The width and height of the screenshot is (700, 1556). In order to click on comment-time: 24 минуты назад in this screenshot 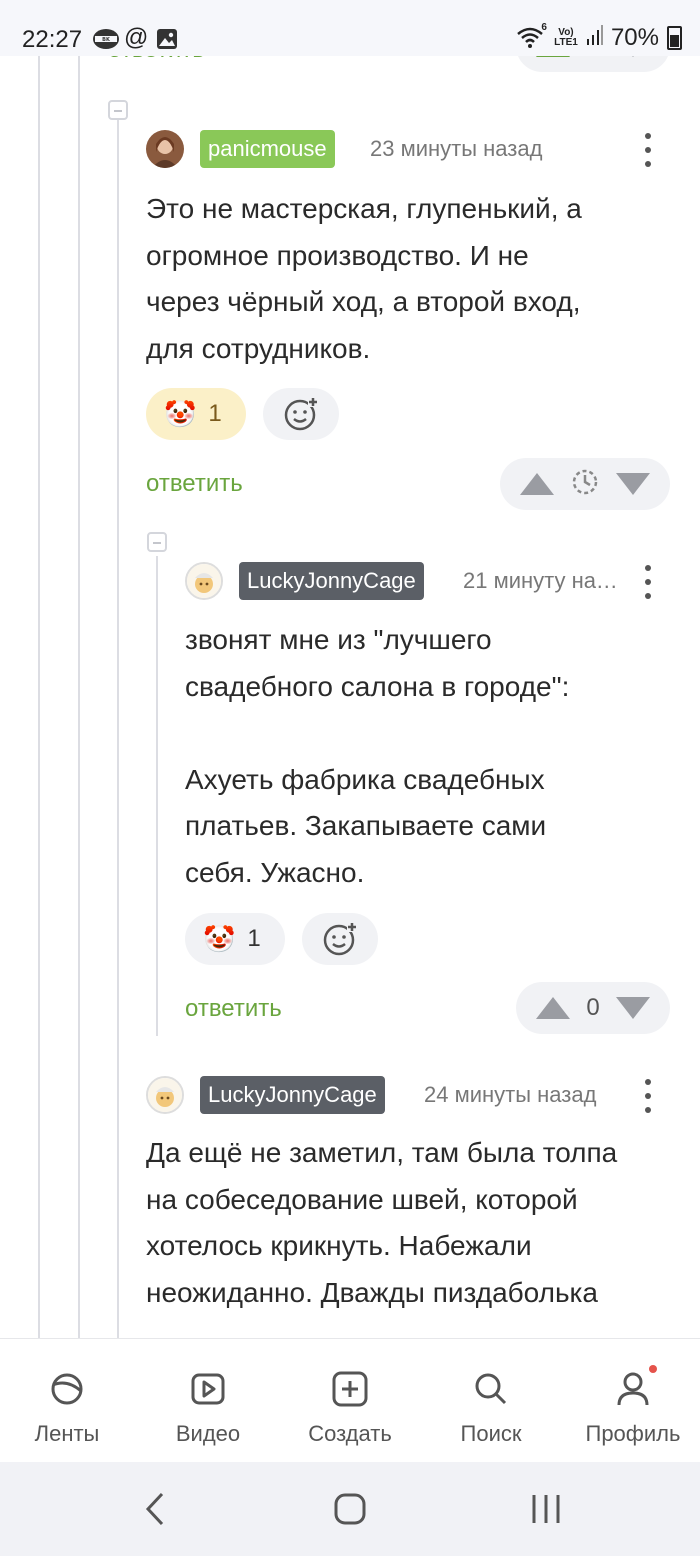, I will do `click(510, 1094)`.